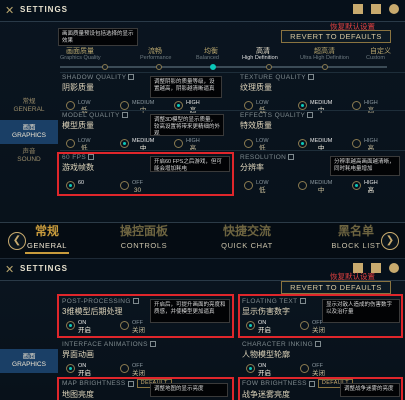 This screenshot has width=405, height=400. I want to click on settings-title: SETTINGS, so click(44, 9).